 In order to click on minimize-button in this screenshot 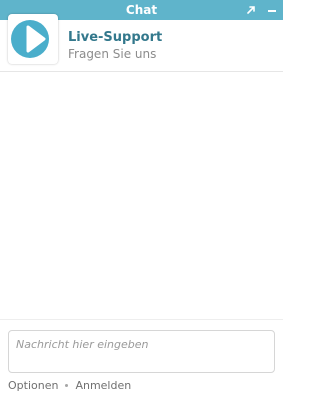, I will do `click(272, 10)`.